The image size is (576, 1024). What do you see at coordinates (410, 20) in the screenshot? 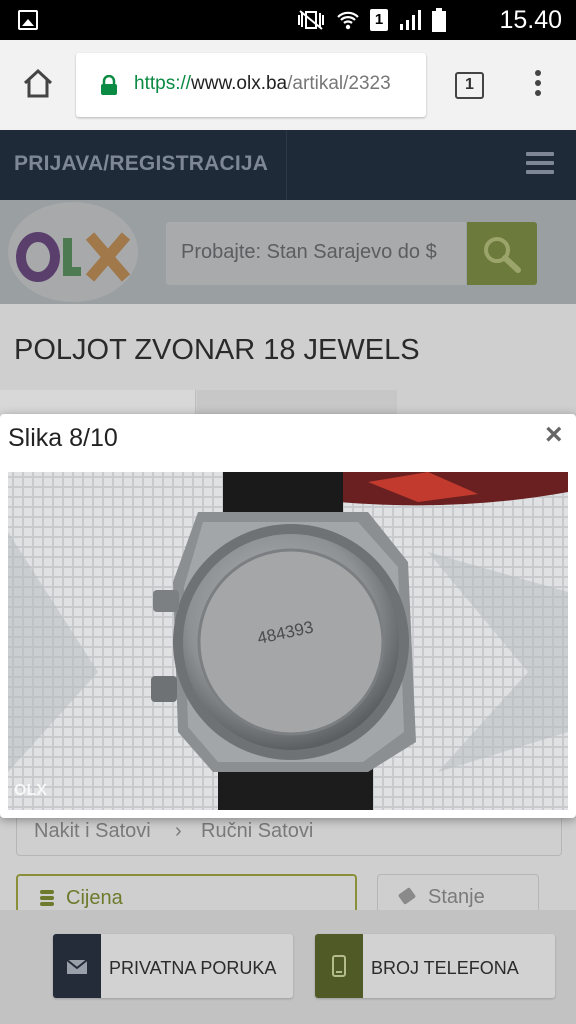
I see `signal-icon` at bounding box center [410, 20].